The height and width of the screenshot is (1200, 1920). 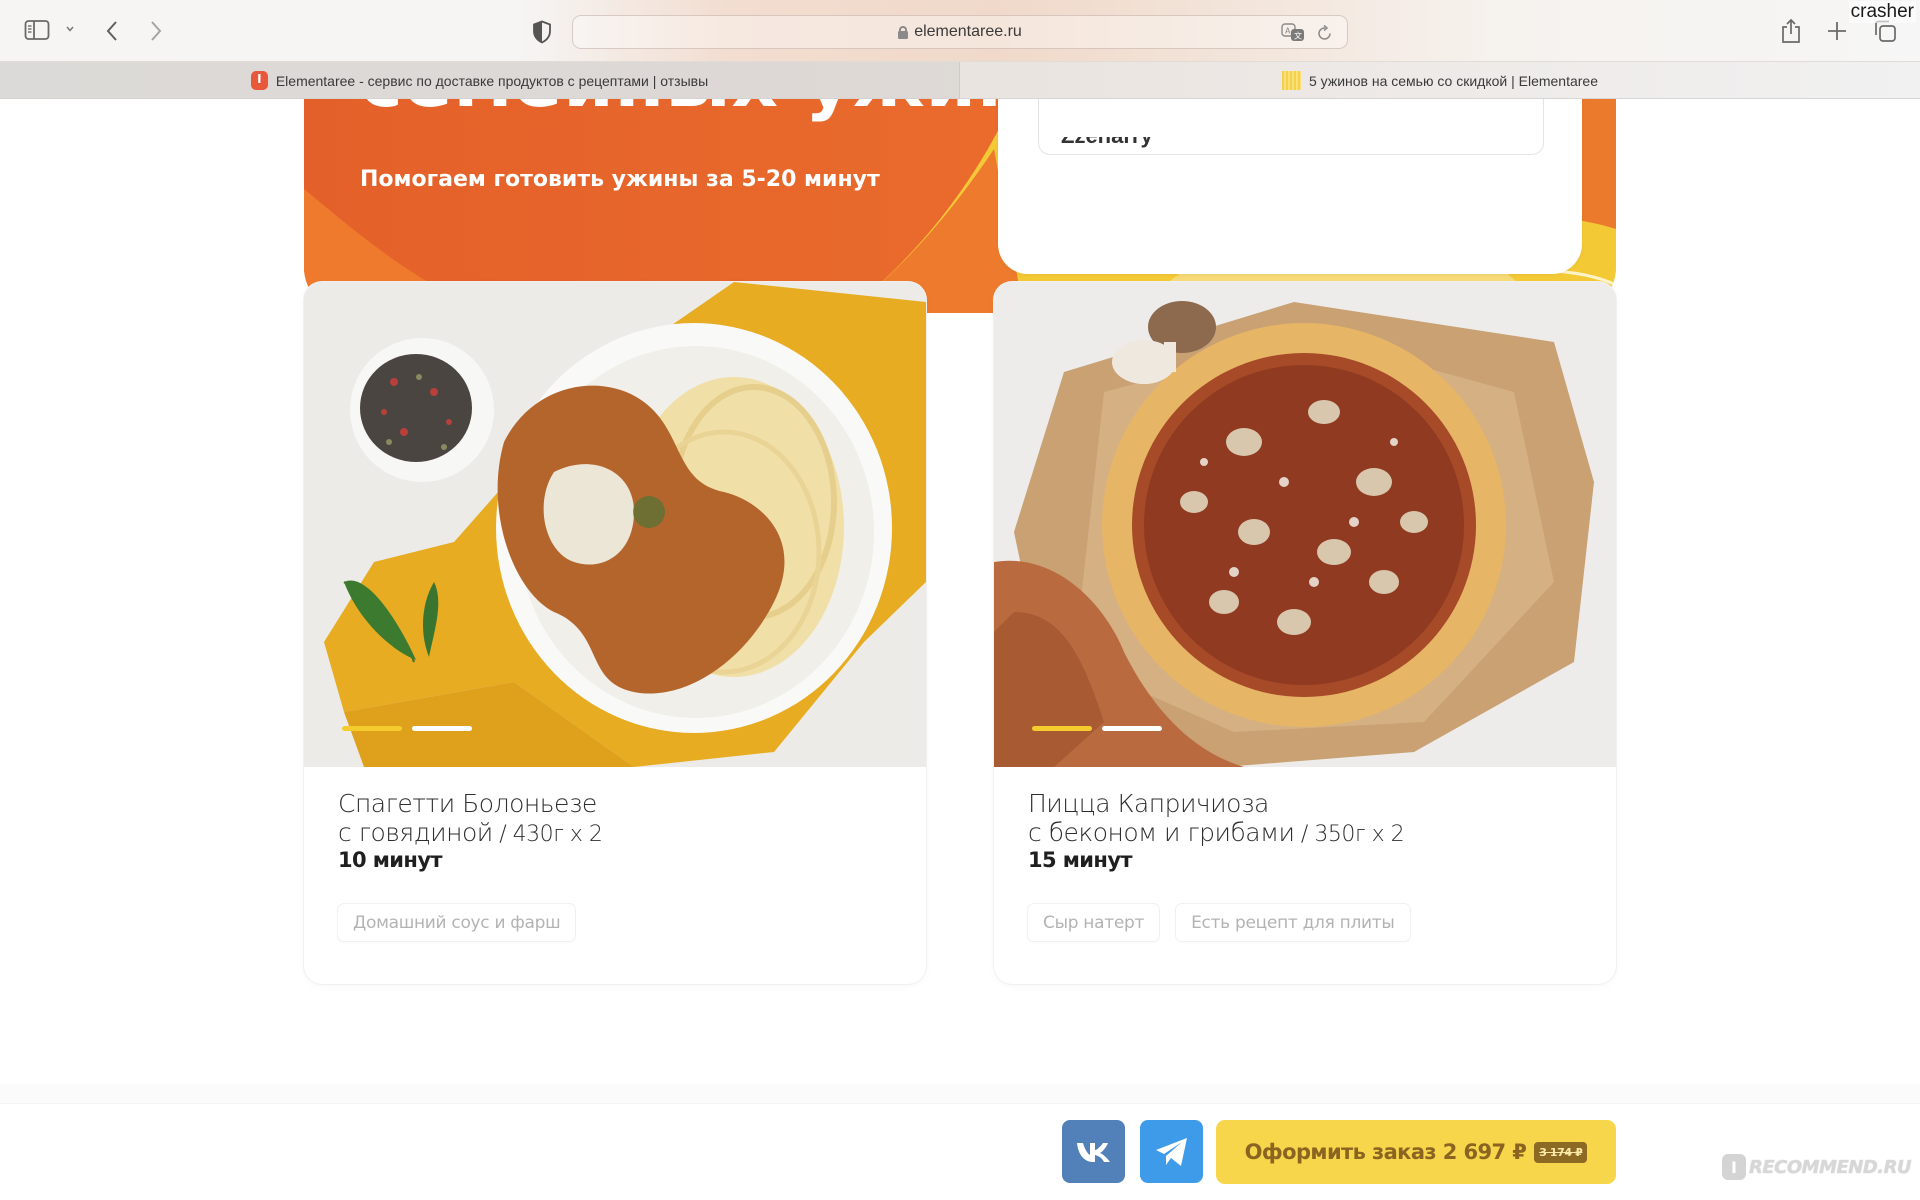 What do you see at coordinates (1148, 803) in the screenshot?
I see `product-title-line1: Пицца Капричиоза` at bounding box center [1148, 803].